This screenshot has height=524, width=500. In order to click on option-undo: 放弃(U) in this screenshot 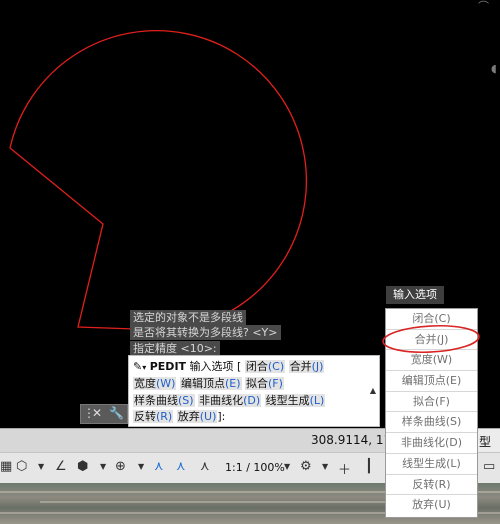, I will do `click(197, 416)`.